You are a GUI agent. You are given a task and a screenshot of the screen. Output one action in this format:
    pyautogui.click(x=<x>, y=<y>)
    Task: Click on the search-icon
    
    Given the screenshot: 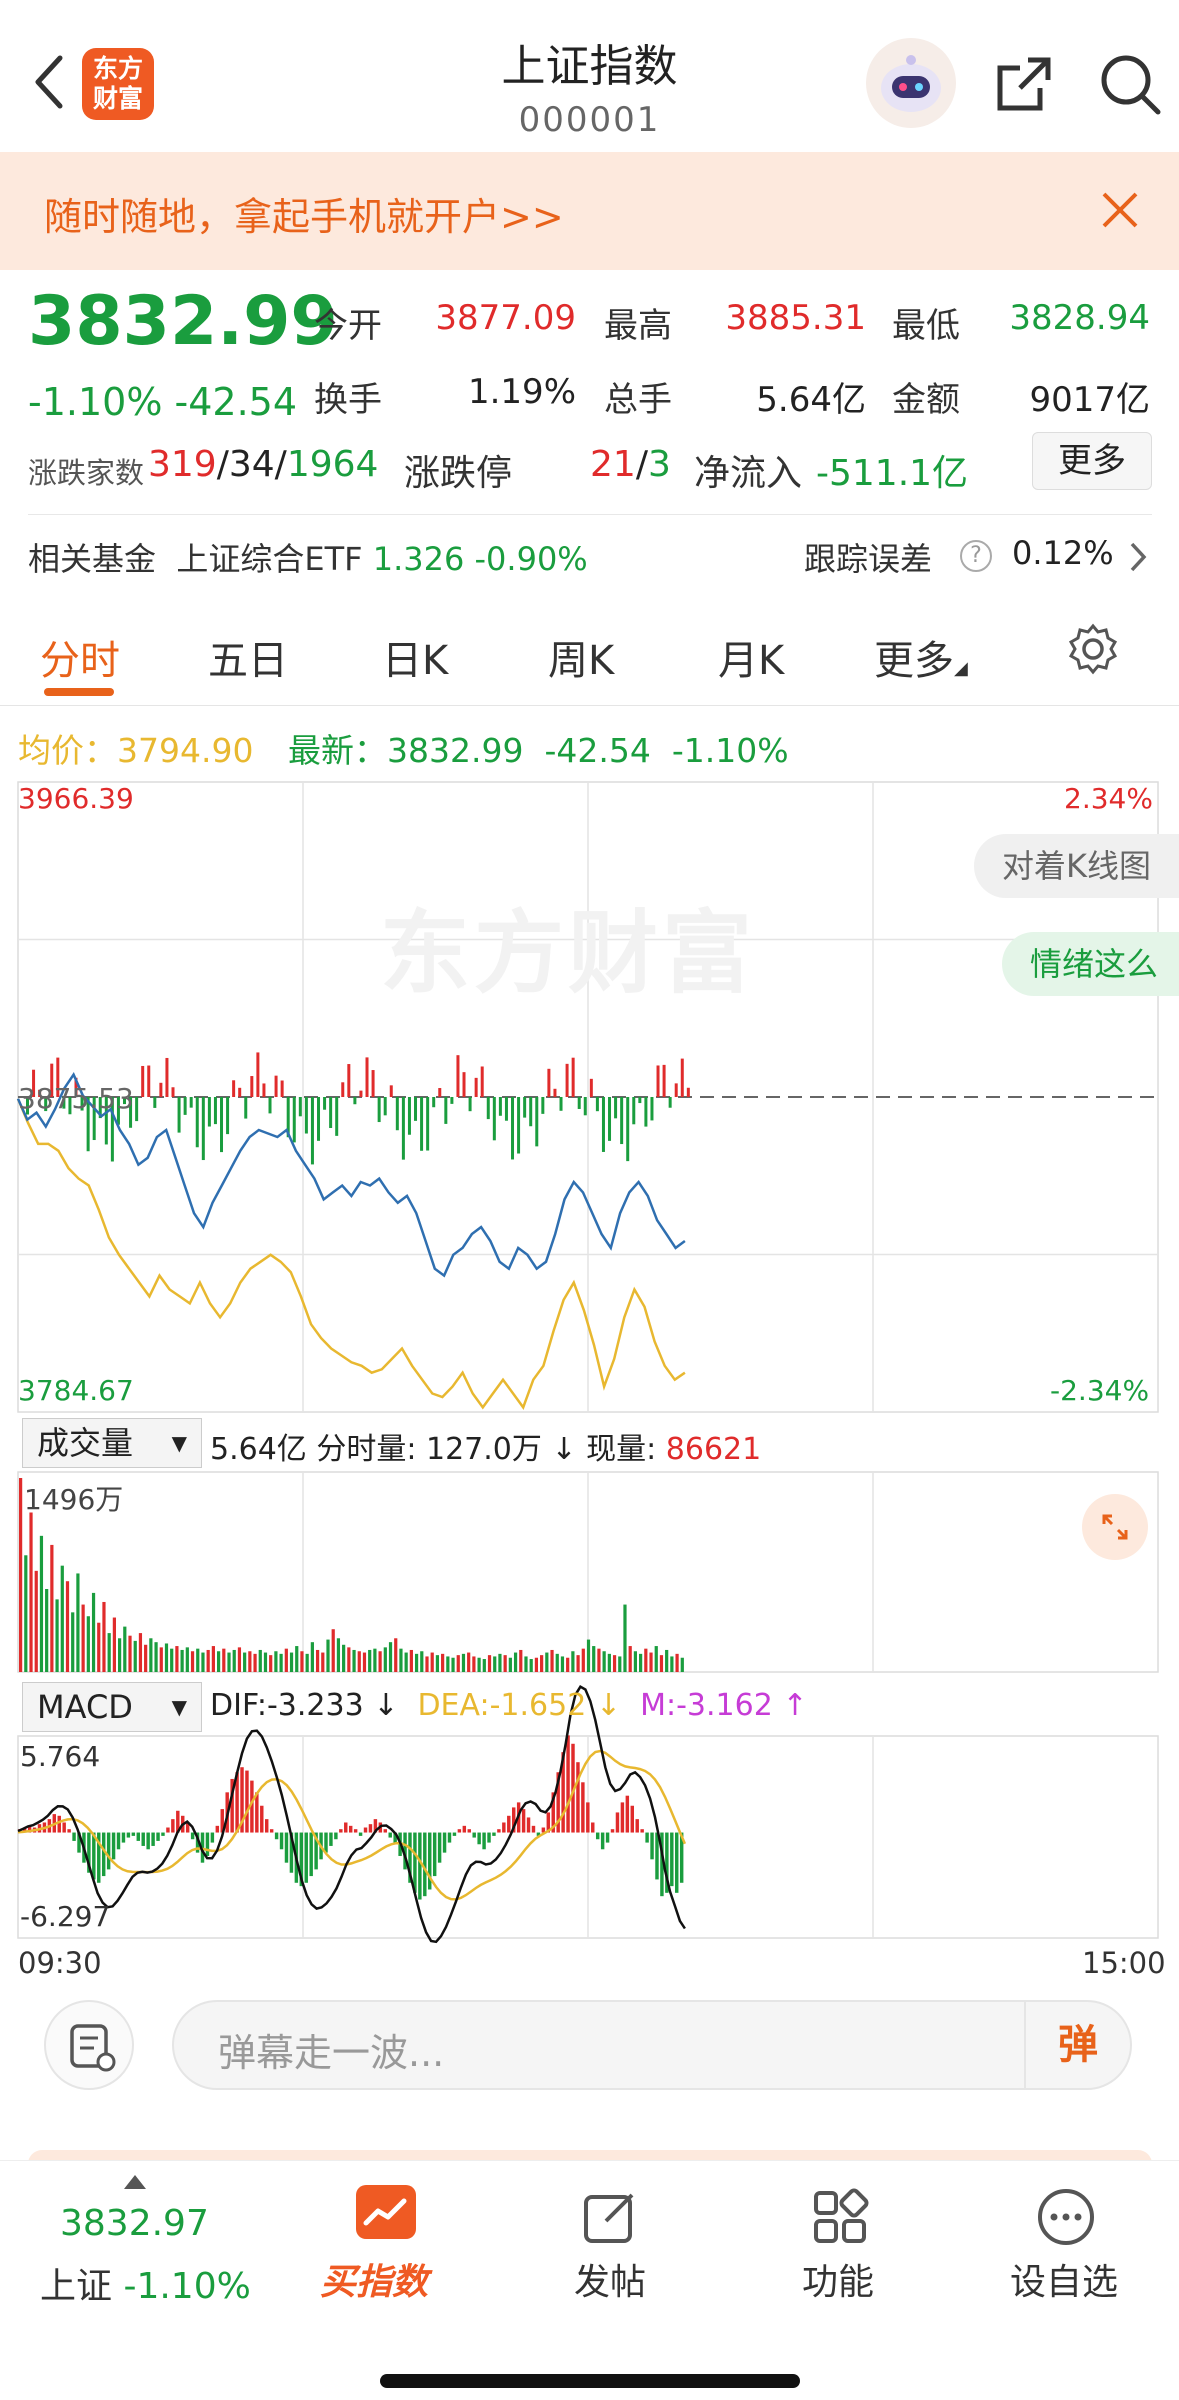 What is the action you would take?
    pyautogui.click(x=1130, y=84)
    